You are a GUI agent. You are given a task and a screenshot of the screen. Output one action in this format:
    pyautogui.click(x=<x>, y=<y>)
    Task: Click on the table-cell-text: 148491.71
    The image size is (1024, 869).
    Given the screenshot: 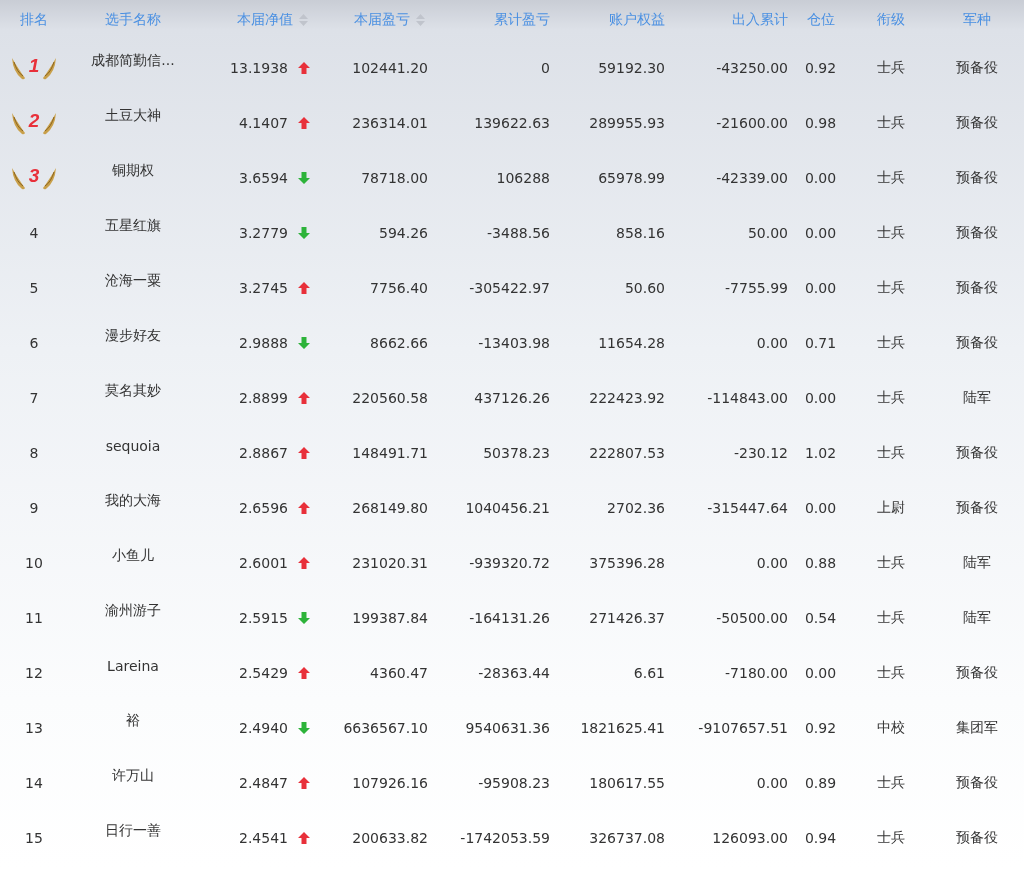 What is the action you would take?
    pyautogui.click(x=390, y=452)
    